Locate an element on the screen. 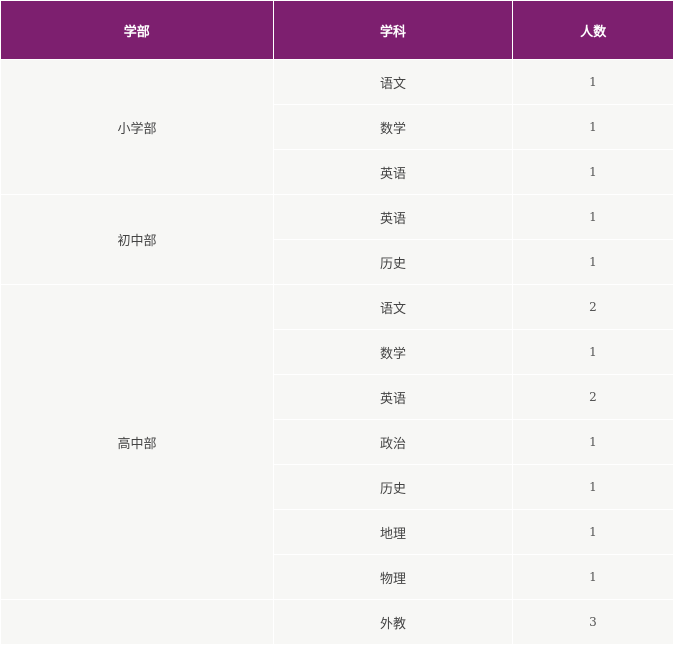 The height and width of the screenshot is (646, 673). department-cell: 小学部 is located at coordinates (137, 127).